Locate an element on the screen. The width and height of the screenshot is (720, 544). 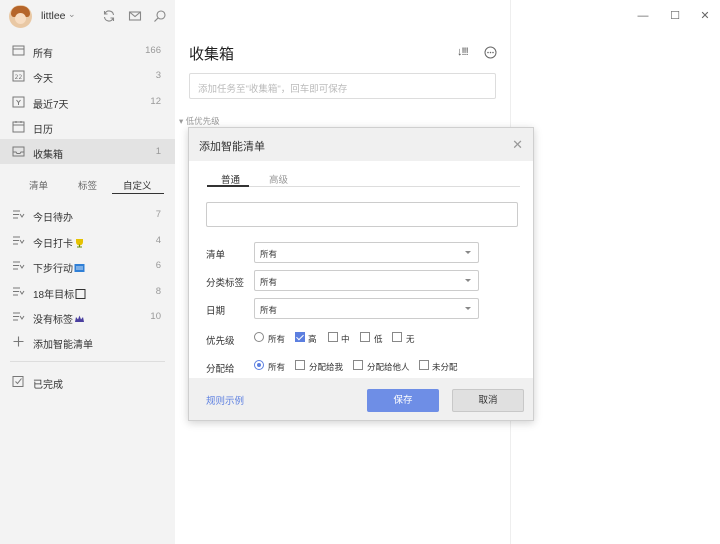
assign-option-label: 未分配 is located at coordinates (445, 367).